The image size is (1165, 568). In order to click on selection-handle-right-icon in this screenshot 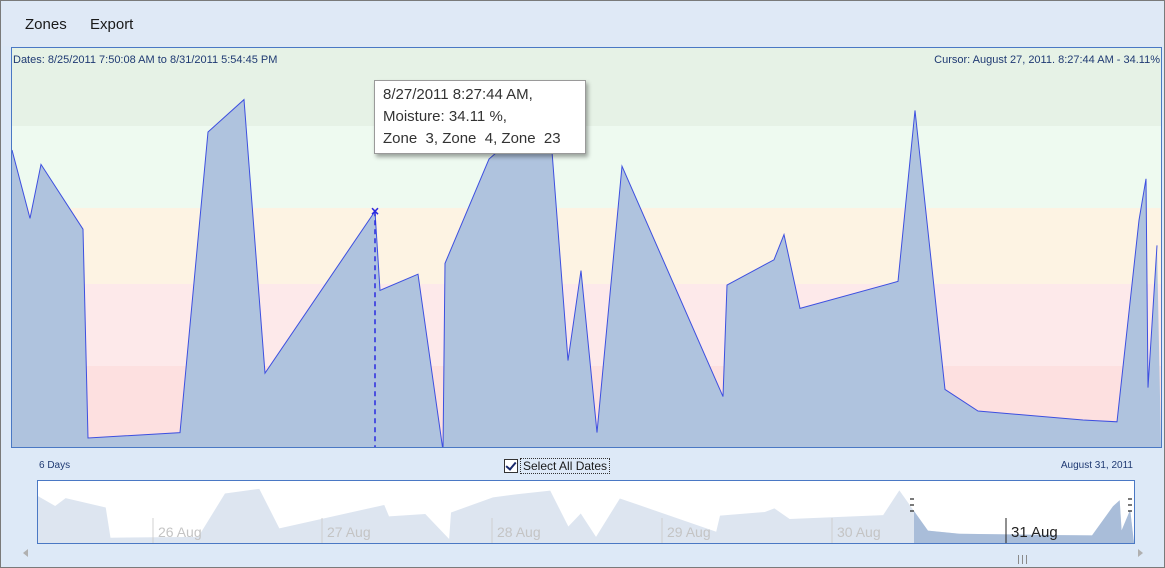, I will do `click(1130, 505)`.